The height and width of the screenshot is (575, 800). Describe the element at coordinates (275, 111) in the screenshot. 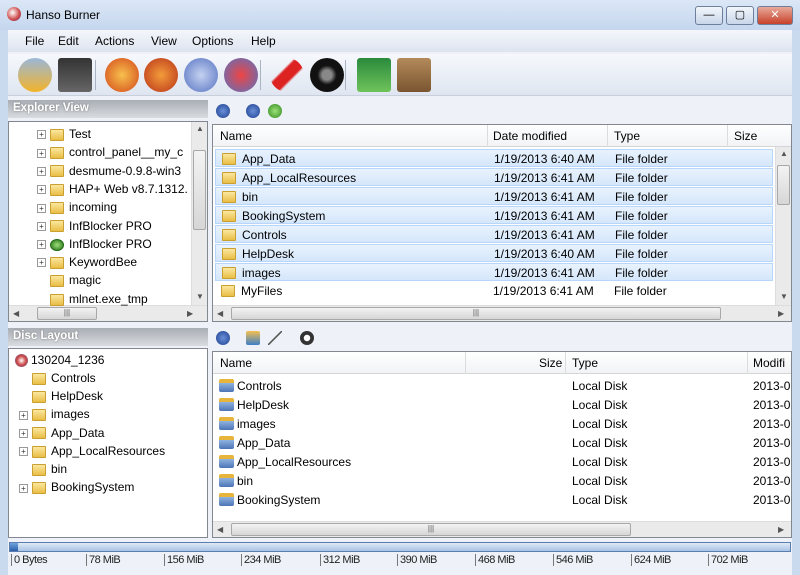

I see `refresh-icon` at that location.